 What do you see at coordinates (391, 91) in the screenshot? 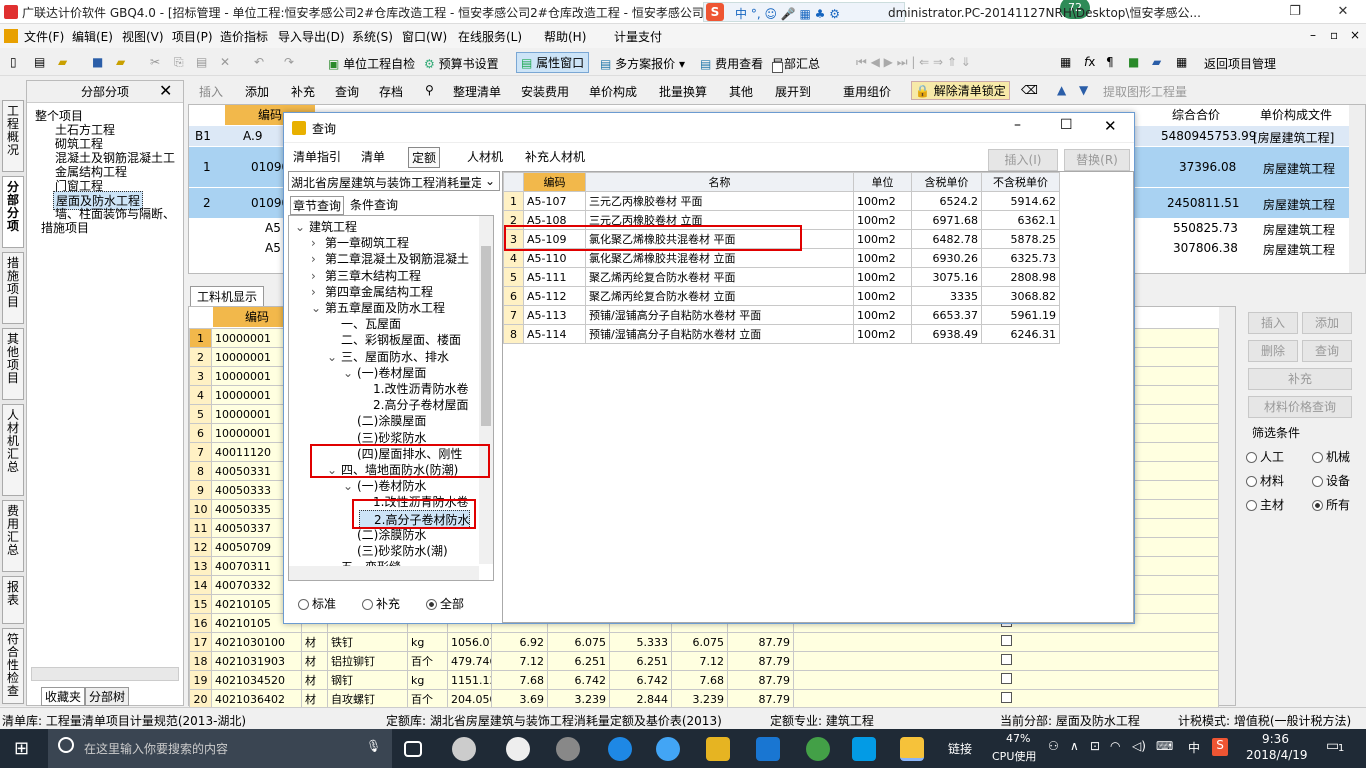
I see `archive-button: 存档` at bounding box center [391, 91].